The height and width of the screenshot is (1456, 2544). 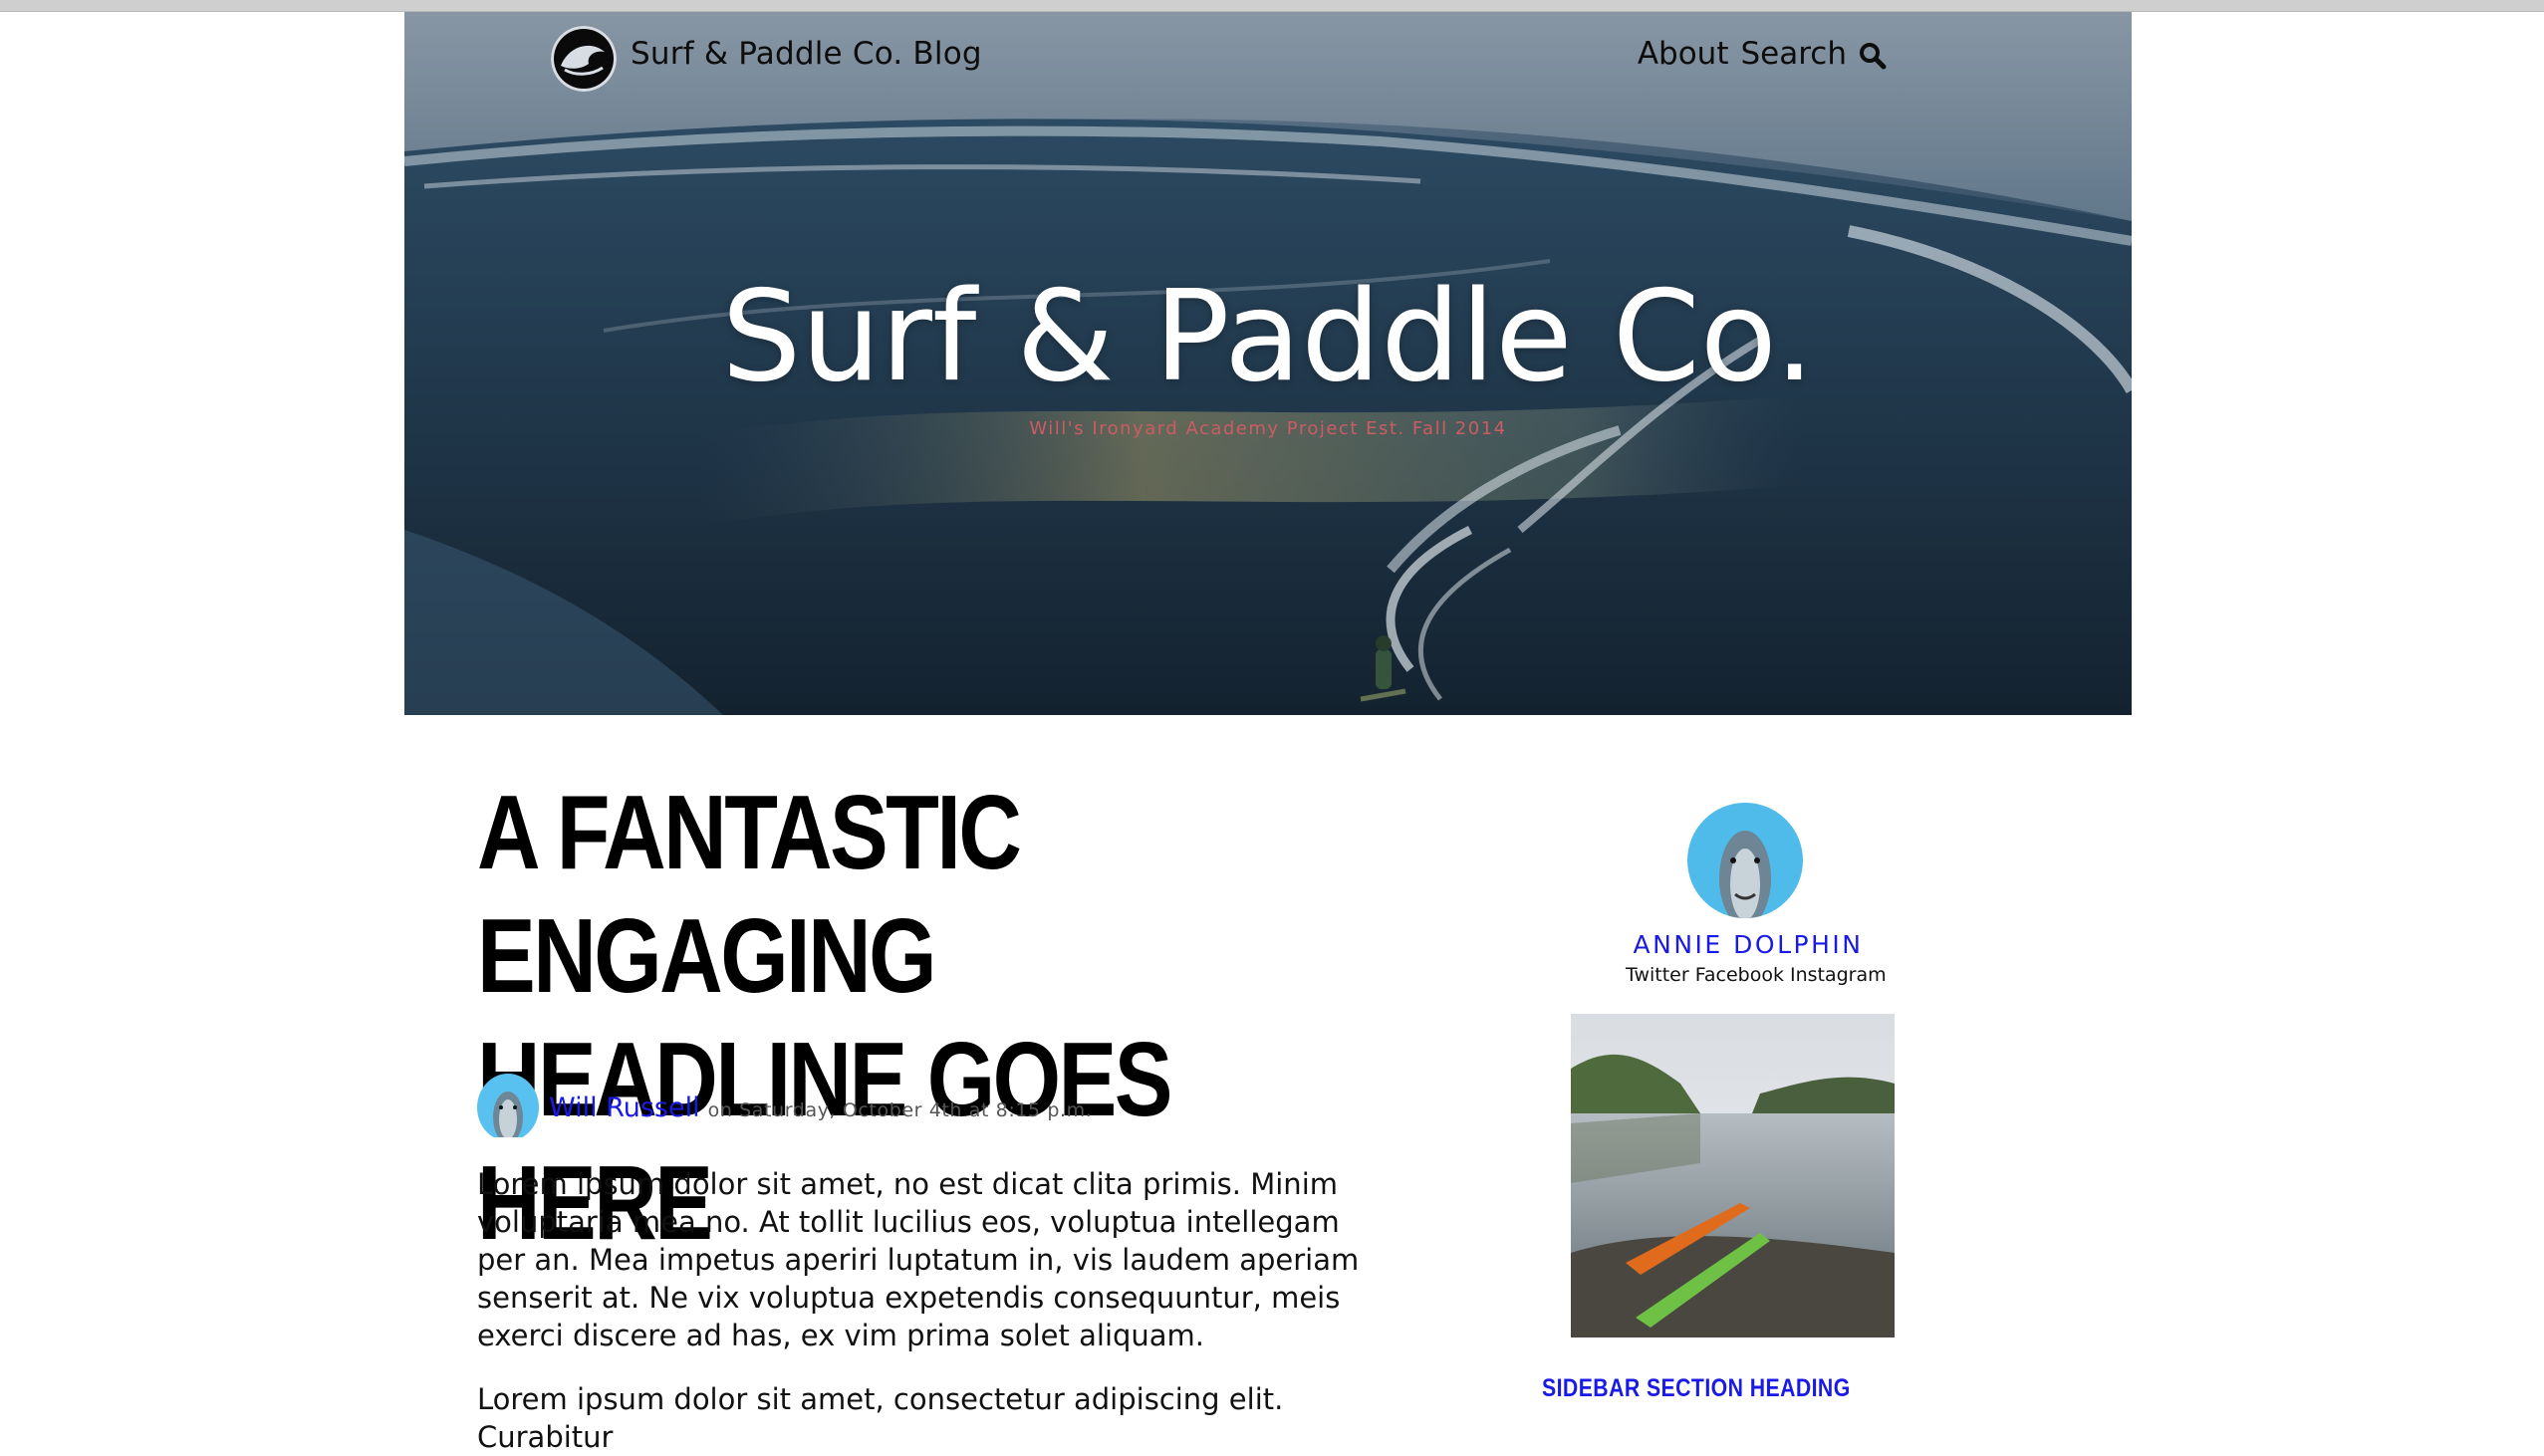 I want to click on author-avatar, so click(x=508, y=1107).